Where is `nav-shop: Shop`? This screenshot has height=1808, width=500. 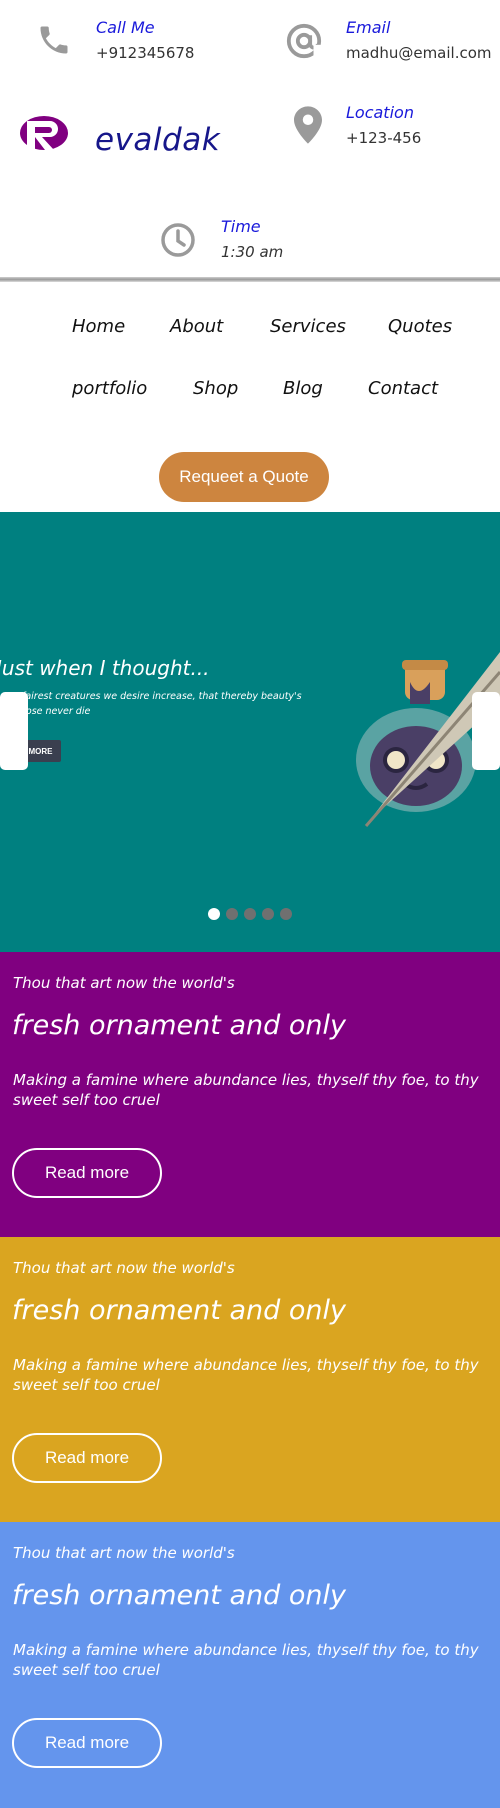 nav-shop: Shop is located at coordinates (215, 388).